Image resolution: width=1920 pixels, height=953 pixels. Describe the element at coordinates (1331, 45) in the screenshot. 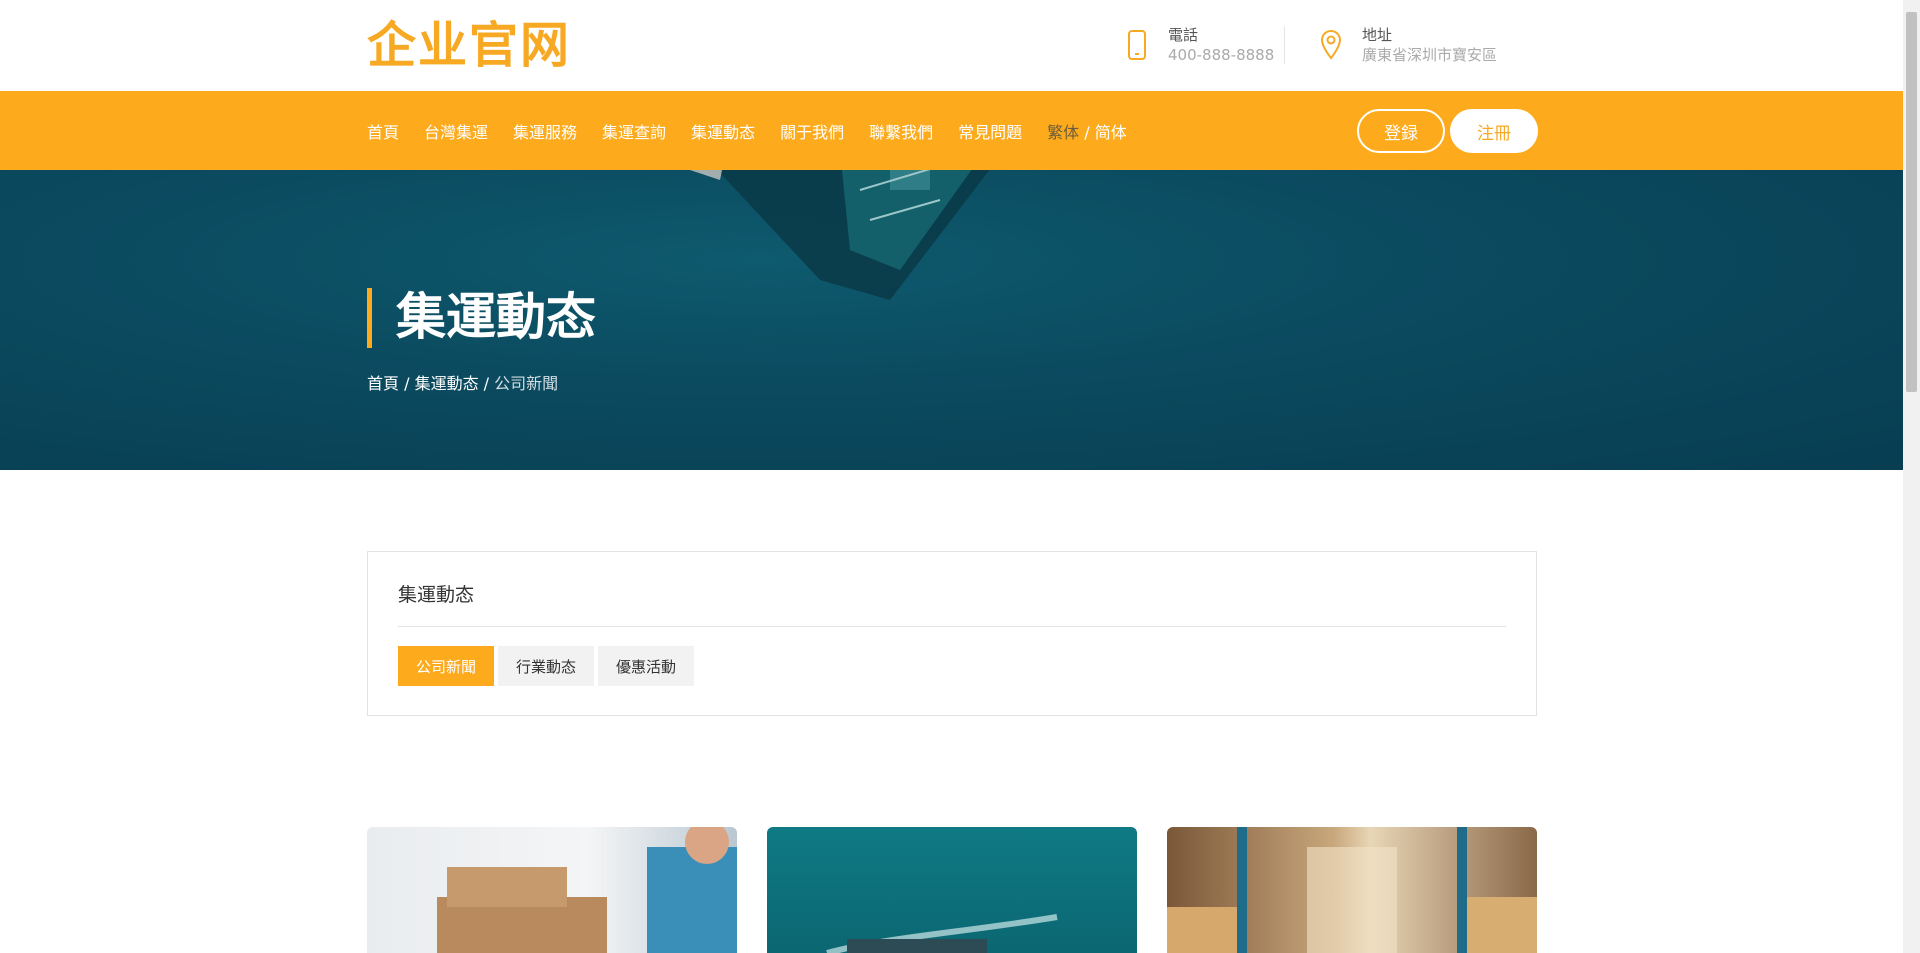

I see `map-pin-icon` at that location.